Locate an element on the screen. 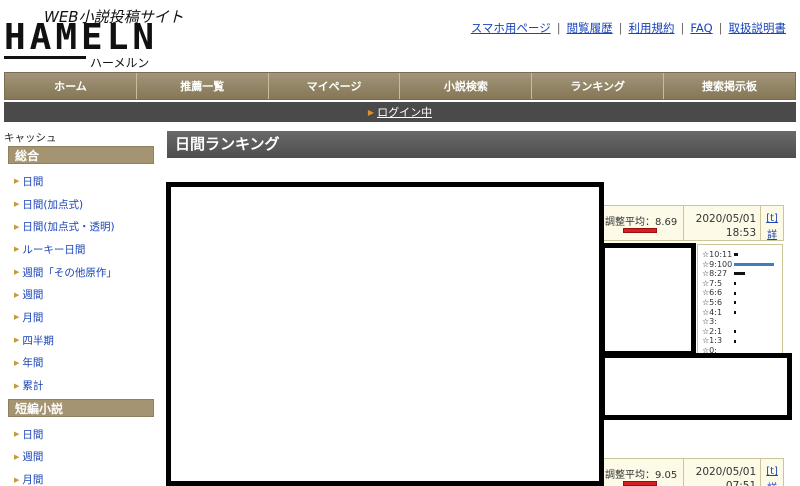 The height and width of the screenshot is (486, 800). sidebar-item-label: ルーキー日間 is located at coordinates (53, 249).